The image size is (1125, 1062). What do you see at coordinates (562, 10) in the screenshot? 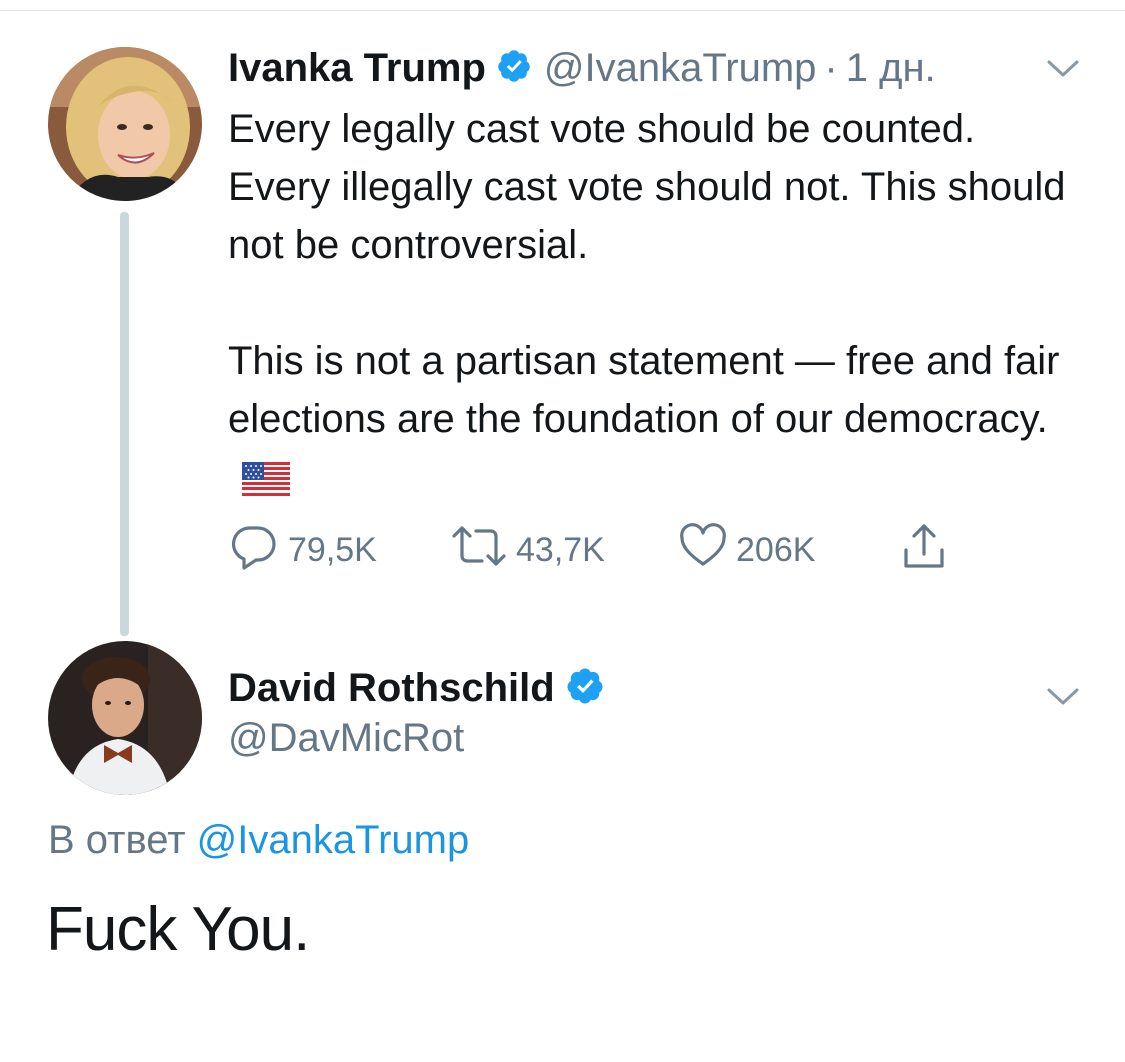
I see `top-divider` at bounding box center [562, 10].